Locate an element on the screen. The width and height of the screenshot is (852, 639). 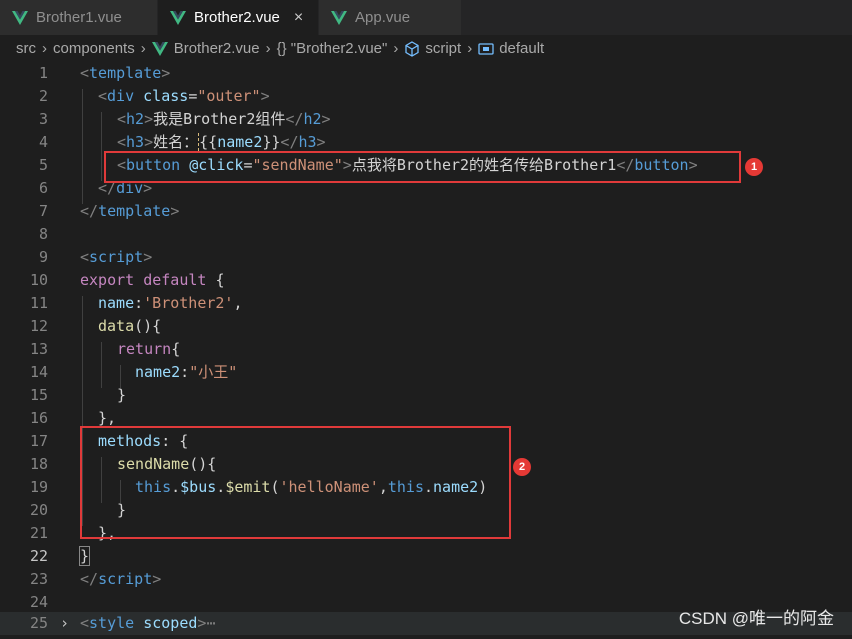
line-number: 17 is located at coordinates (38, 441).